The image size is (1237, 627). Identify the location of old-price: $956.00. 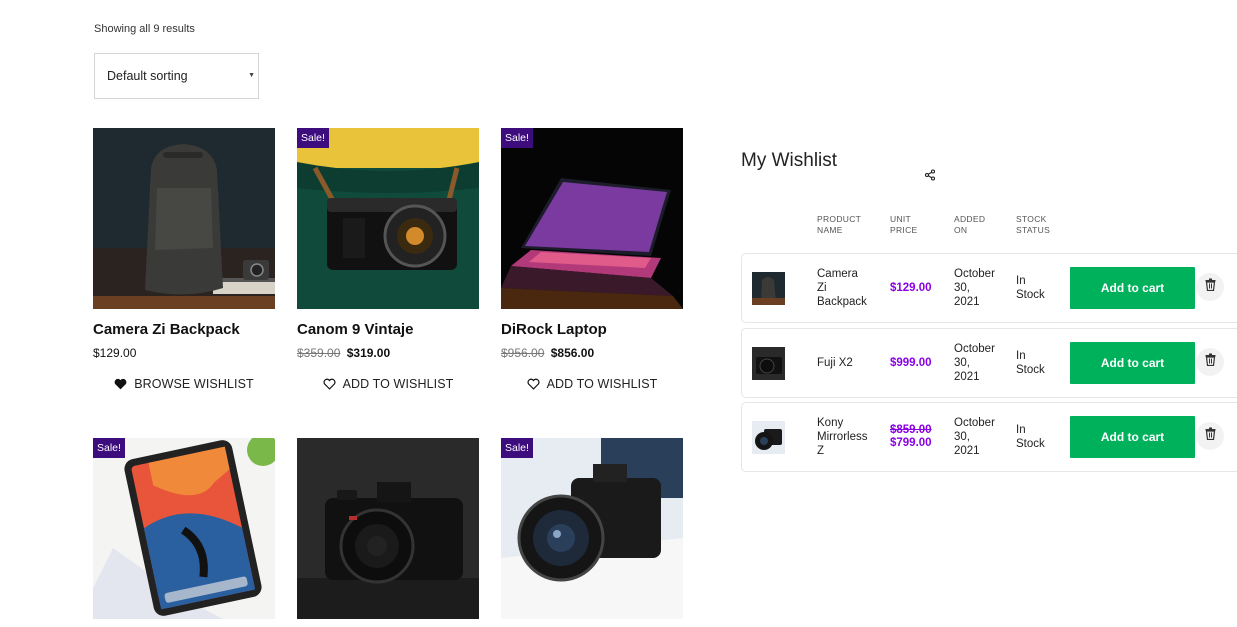
(523, 353).